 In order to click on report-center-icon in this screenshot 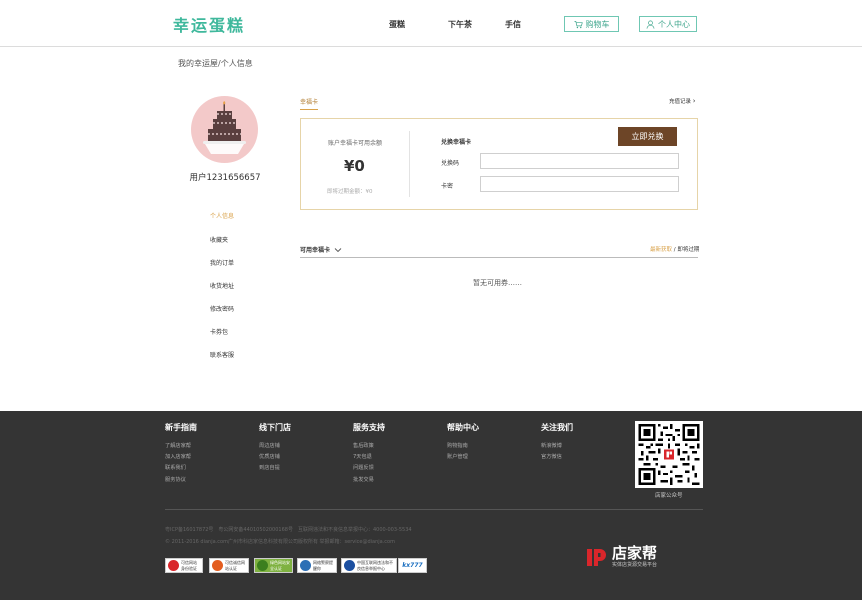, I will do `click(349, 565)`.